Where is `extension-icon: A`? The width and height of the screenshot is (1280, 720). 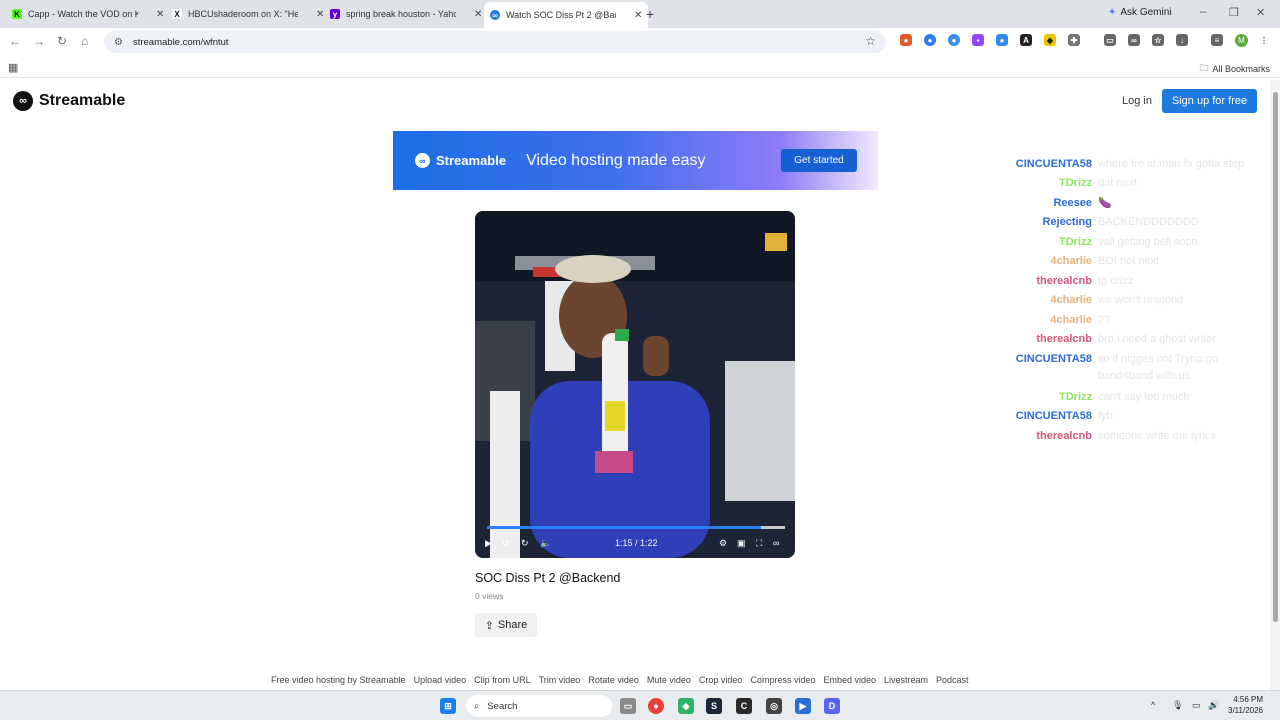 extension-icon: A is located at coordinates (1026, 40).